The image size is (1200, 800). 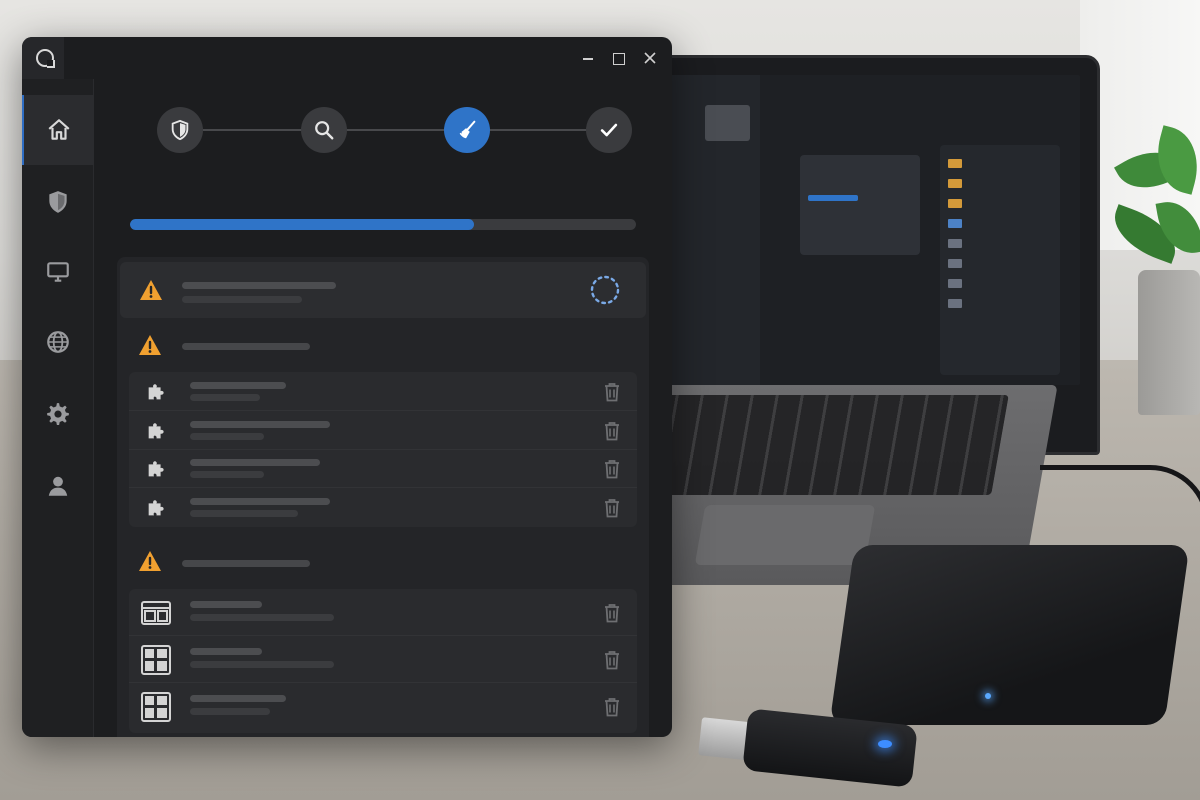 I want to click on apps-group, so click(x=383, y=661).